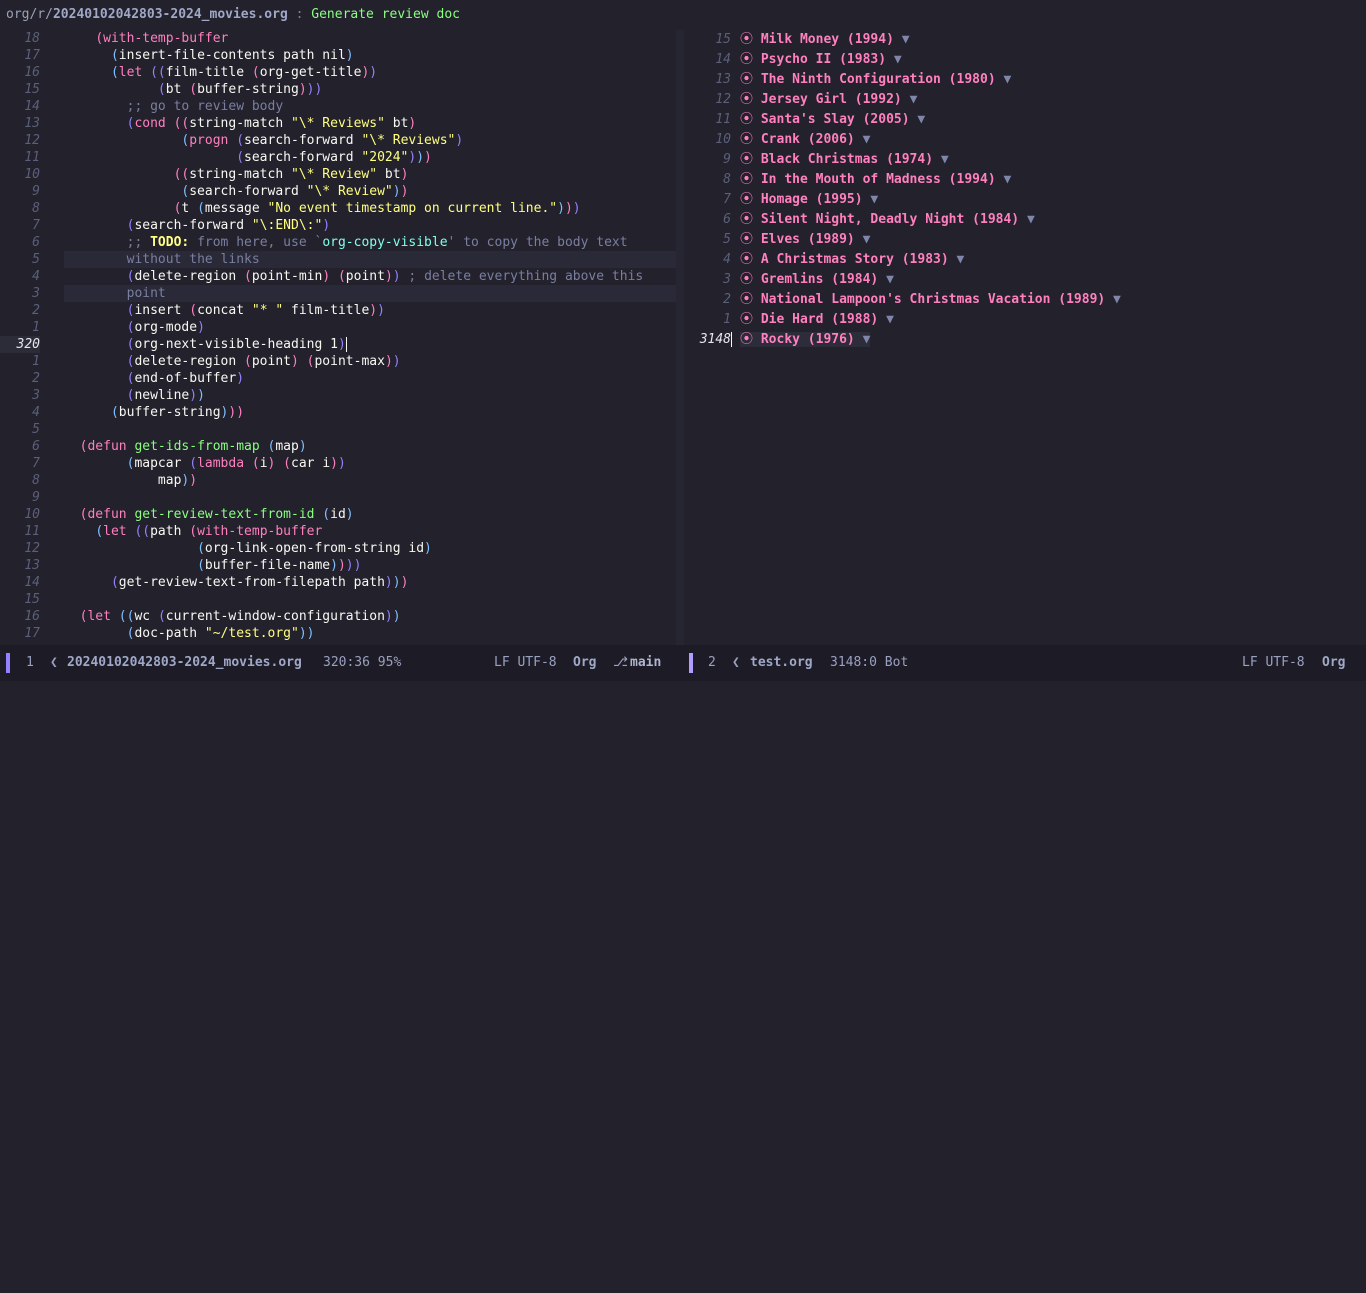 This screenshot has width=1366, height=1293. I want to click on code-line: 2 (end-of-buffer), so click(338, 378).